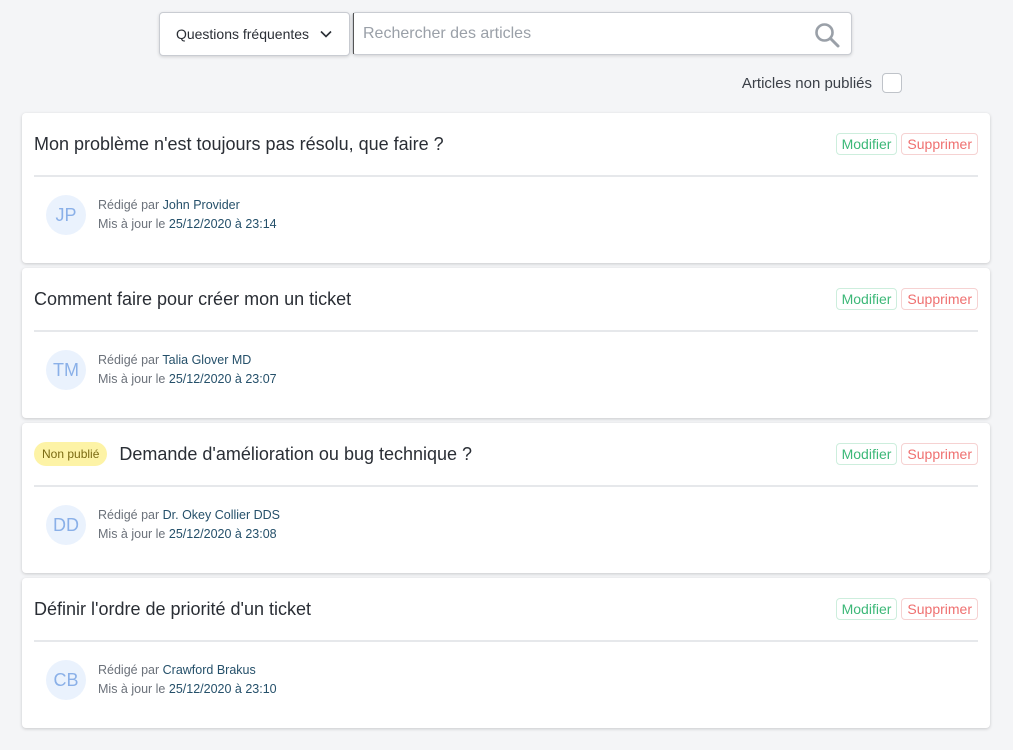 This screenshot has width=1013, height=750. What do you see at coordinates (242, 34) in the screenshot?
I see `category-dropdown-label: Questions fréquentes` at bounding box center [242, 34].